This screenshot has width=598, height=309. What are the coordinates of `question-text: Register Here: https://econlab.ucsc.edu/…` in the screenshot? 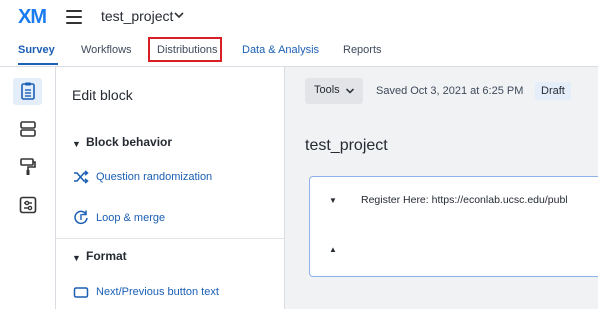 It's located at (464, 200).